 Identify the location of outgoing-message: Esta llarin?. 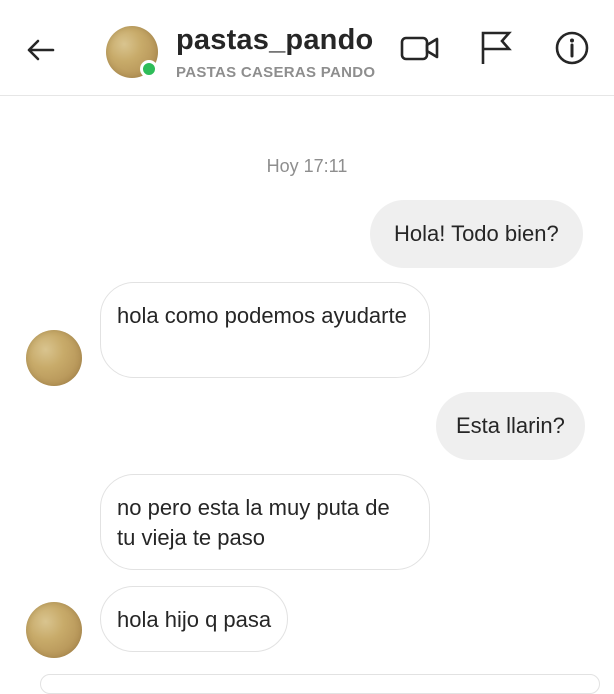
(510, 426).